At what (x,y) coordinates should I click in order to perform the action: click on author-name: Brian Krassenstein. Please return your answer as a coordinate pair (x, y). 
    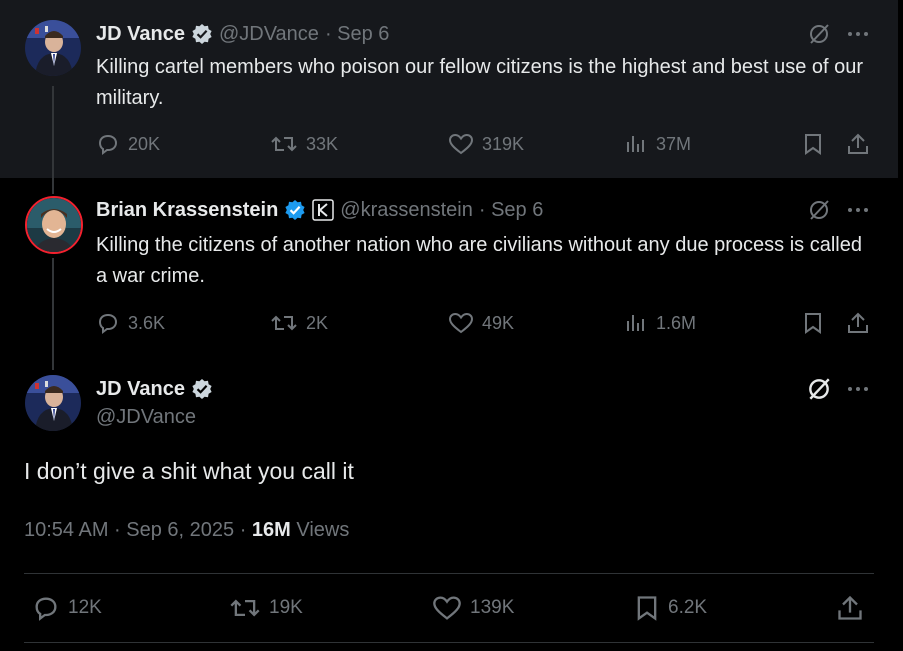
    Looking at the image, I should click on (187, 210).